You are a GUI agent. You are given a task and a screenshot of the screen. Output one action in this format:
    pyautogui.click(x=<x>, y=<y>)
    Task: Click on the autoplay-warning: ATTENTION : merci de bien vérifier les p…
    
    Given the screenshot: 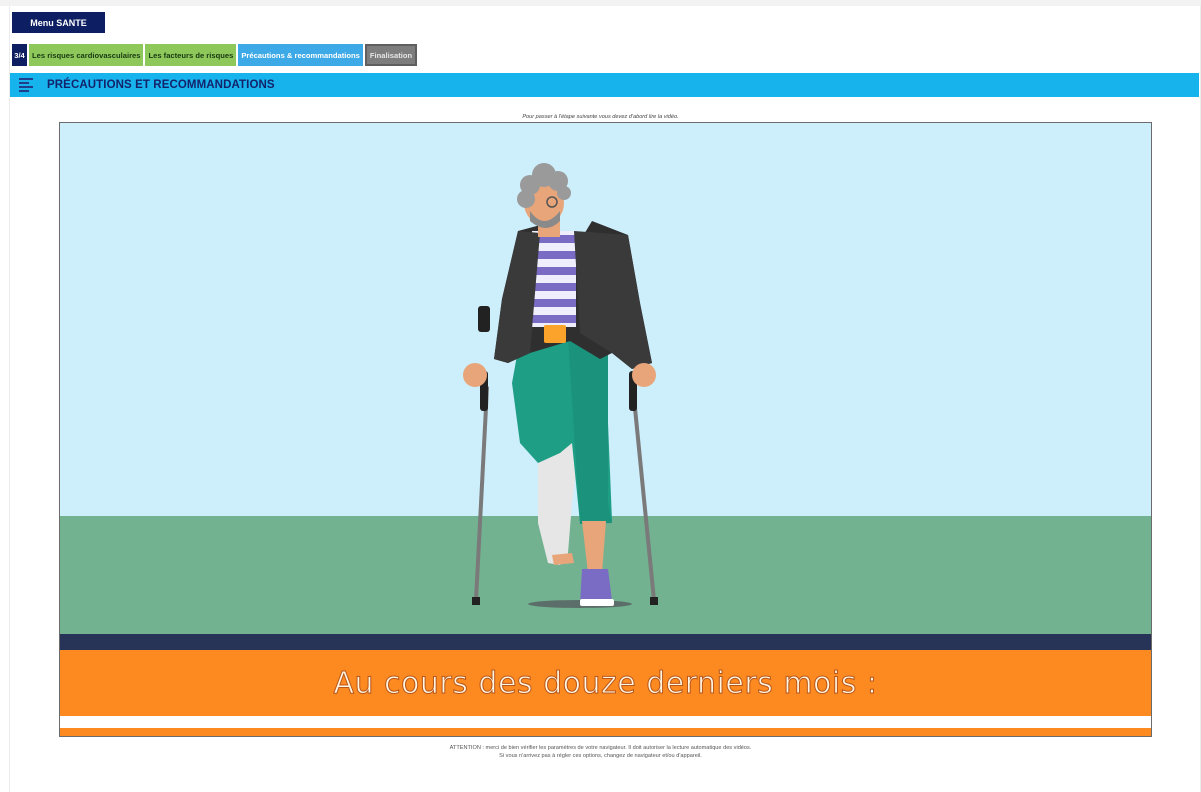 What is the action you would take?
    pyautogui.click(x=600, y=752)
    